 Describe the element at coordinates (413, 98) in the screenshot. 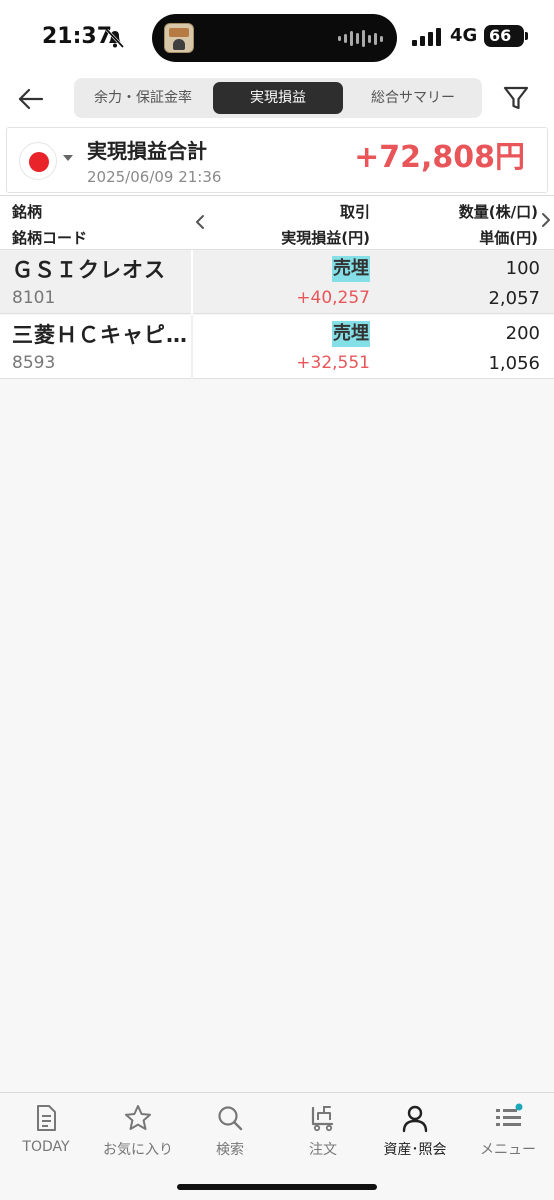

I see `tab-overall-summary: 総合サマリー` at that location.